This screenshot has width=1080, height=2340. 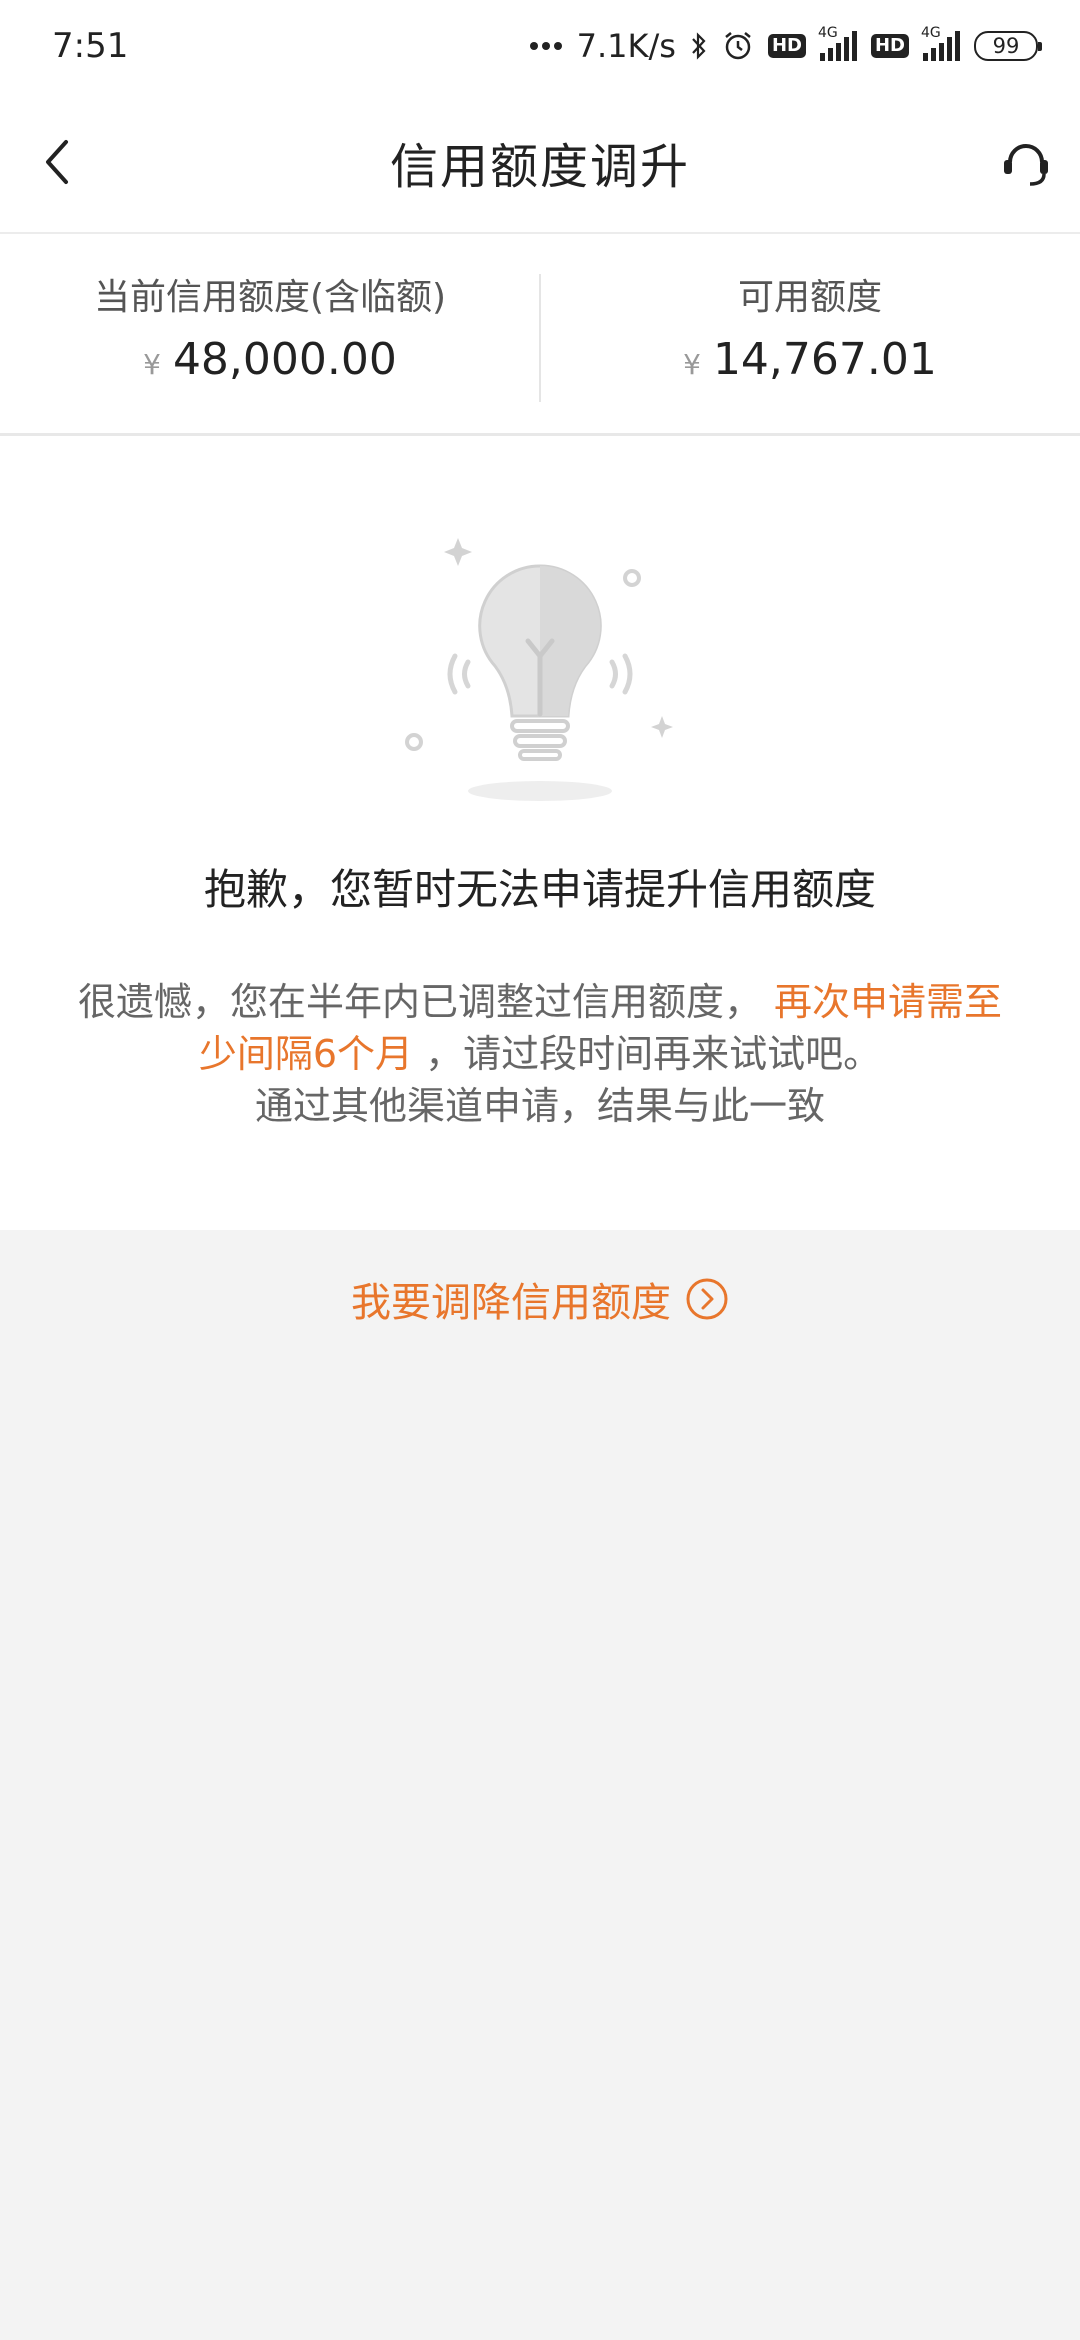 I want to click on current-credit: 当前信用额度(含临额) ¥ 48,000.00, so click(x=270, y=333).